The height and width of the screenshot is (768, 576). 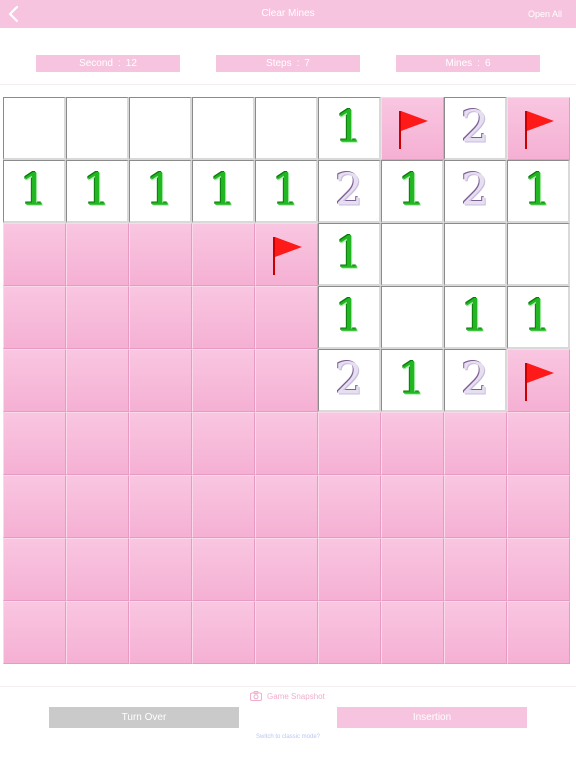 I want to click on turn-over-button: Turn Over, so click(x=144, y=717).